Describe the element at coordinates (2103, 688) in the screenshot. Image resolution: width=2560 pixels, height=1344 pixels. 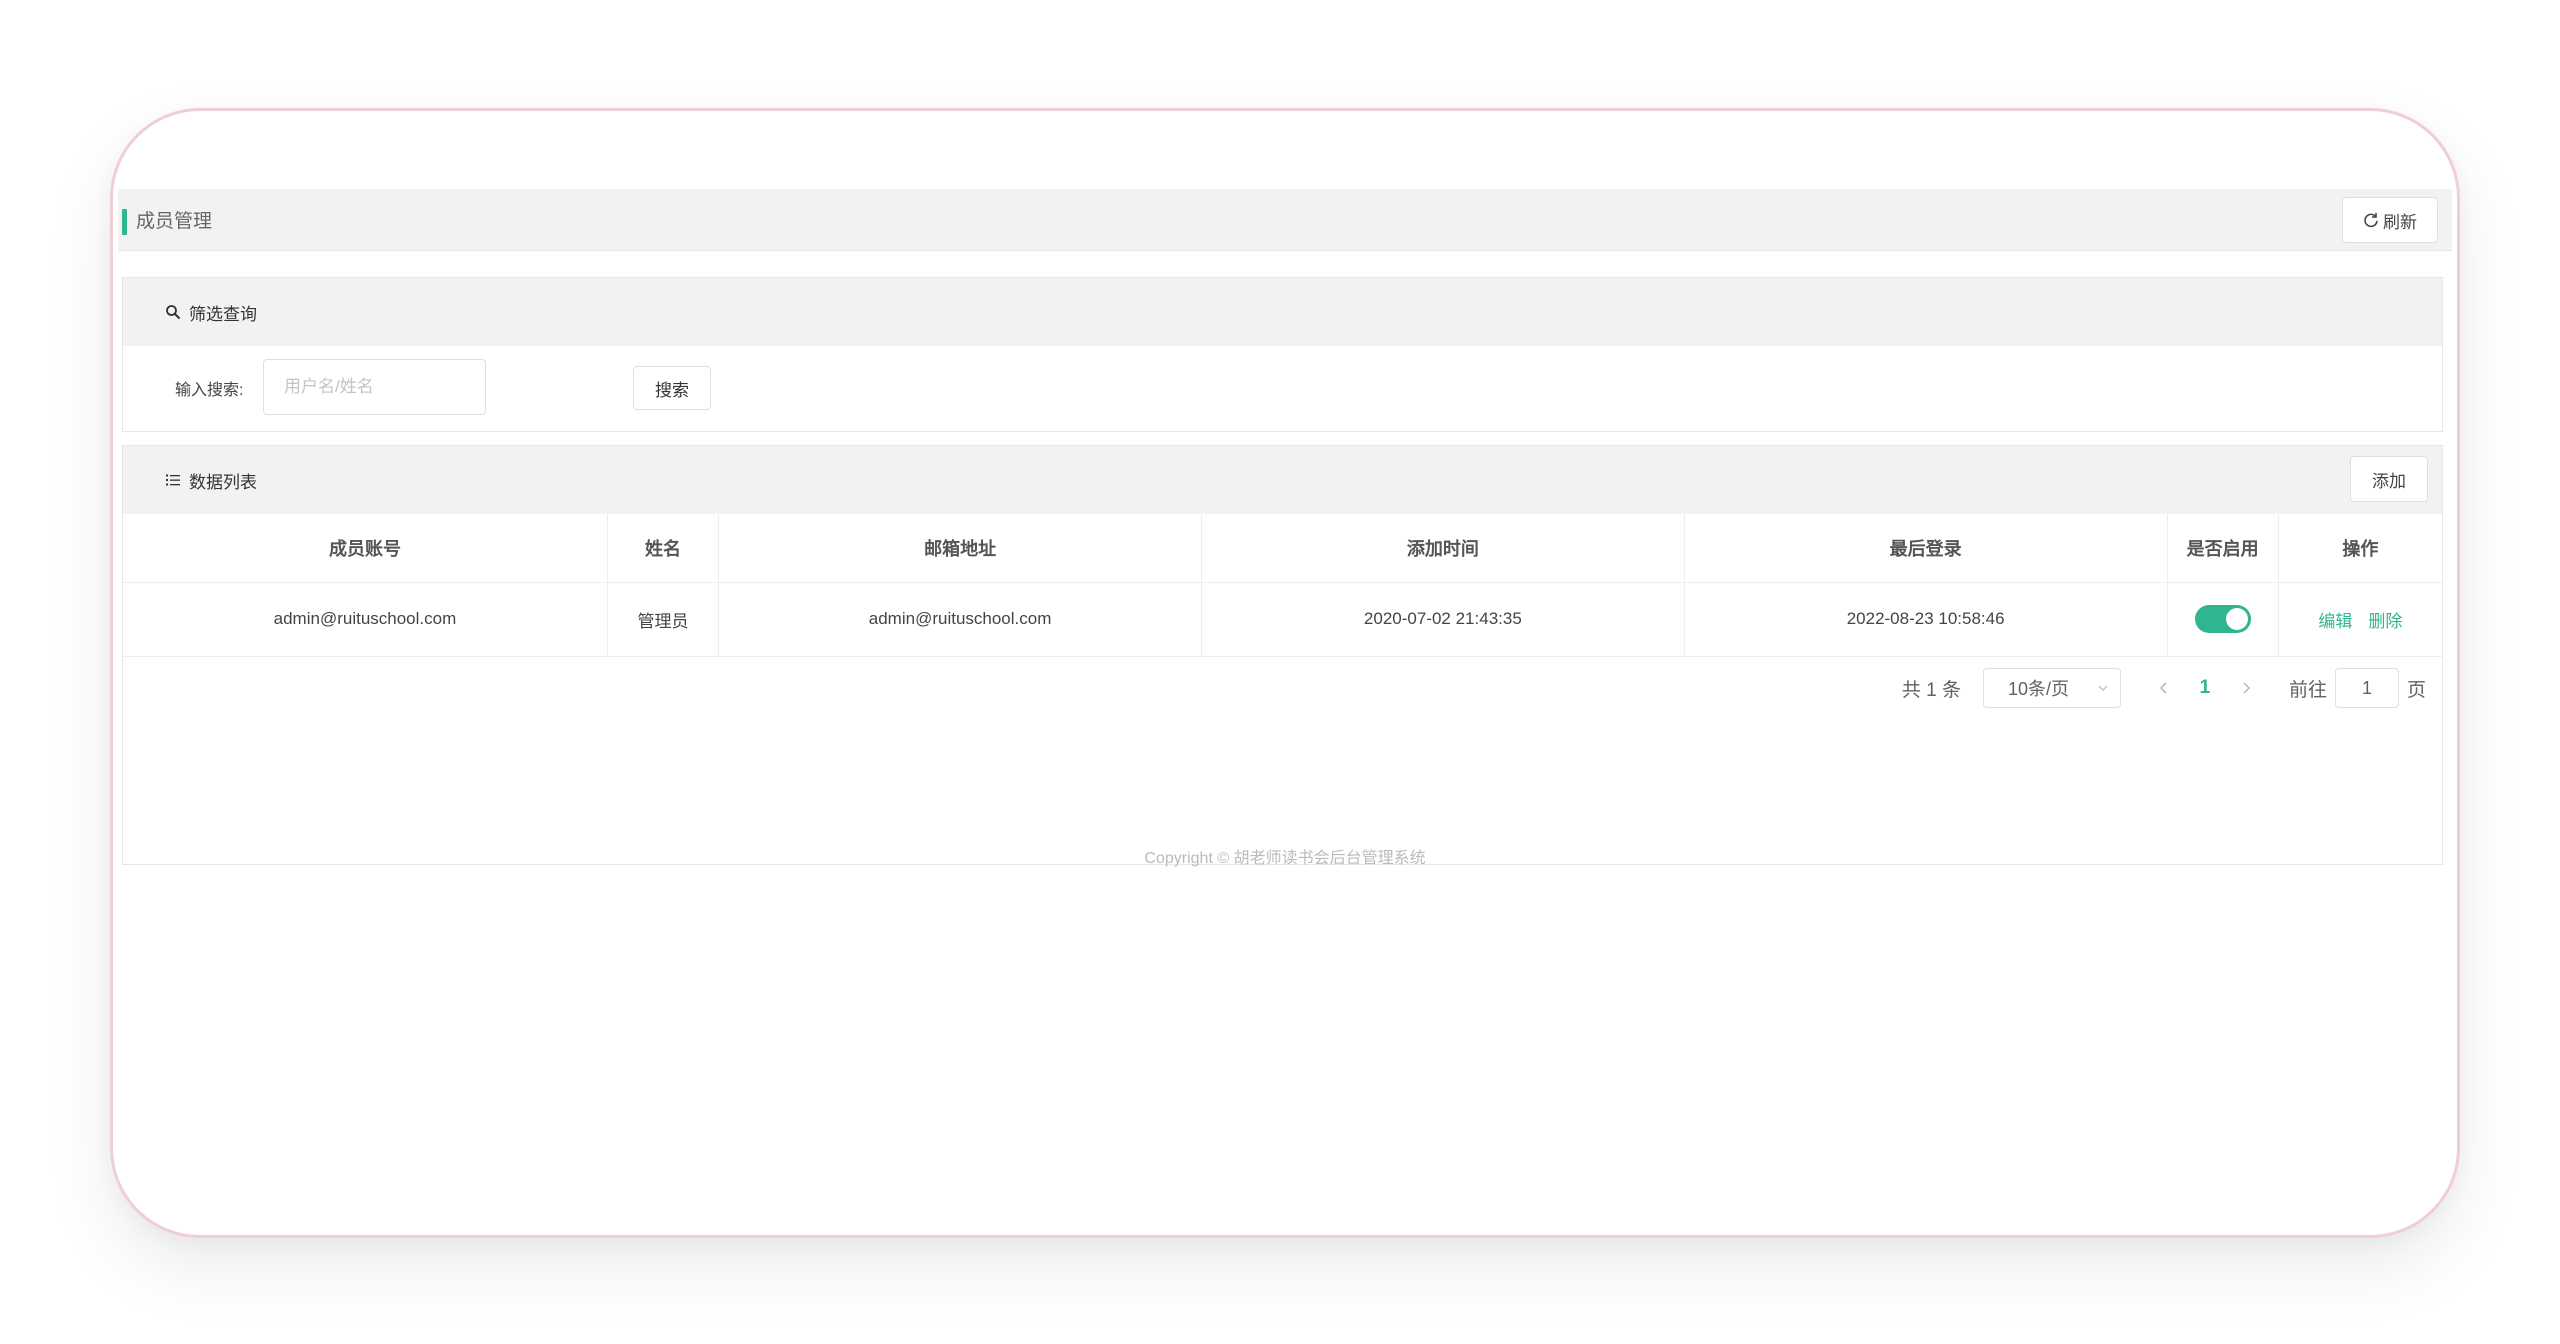
I see `chevron-down-icon` at that location.